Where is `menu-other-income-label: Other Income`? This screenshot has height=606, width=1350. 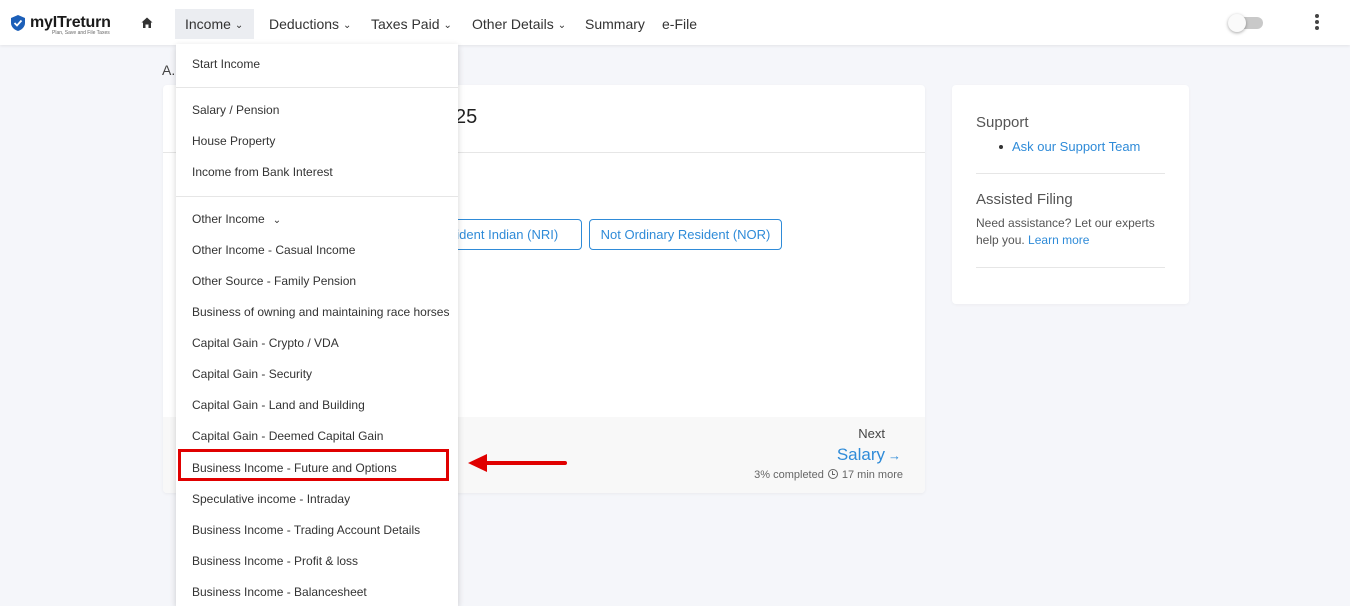 menu-other-income-label: Other Income is located at coordinates (228, 219).